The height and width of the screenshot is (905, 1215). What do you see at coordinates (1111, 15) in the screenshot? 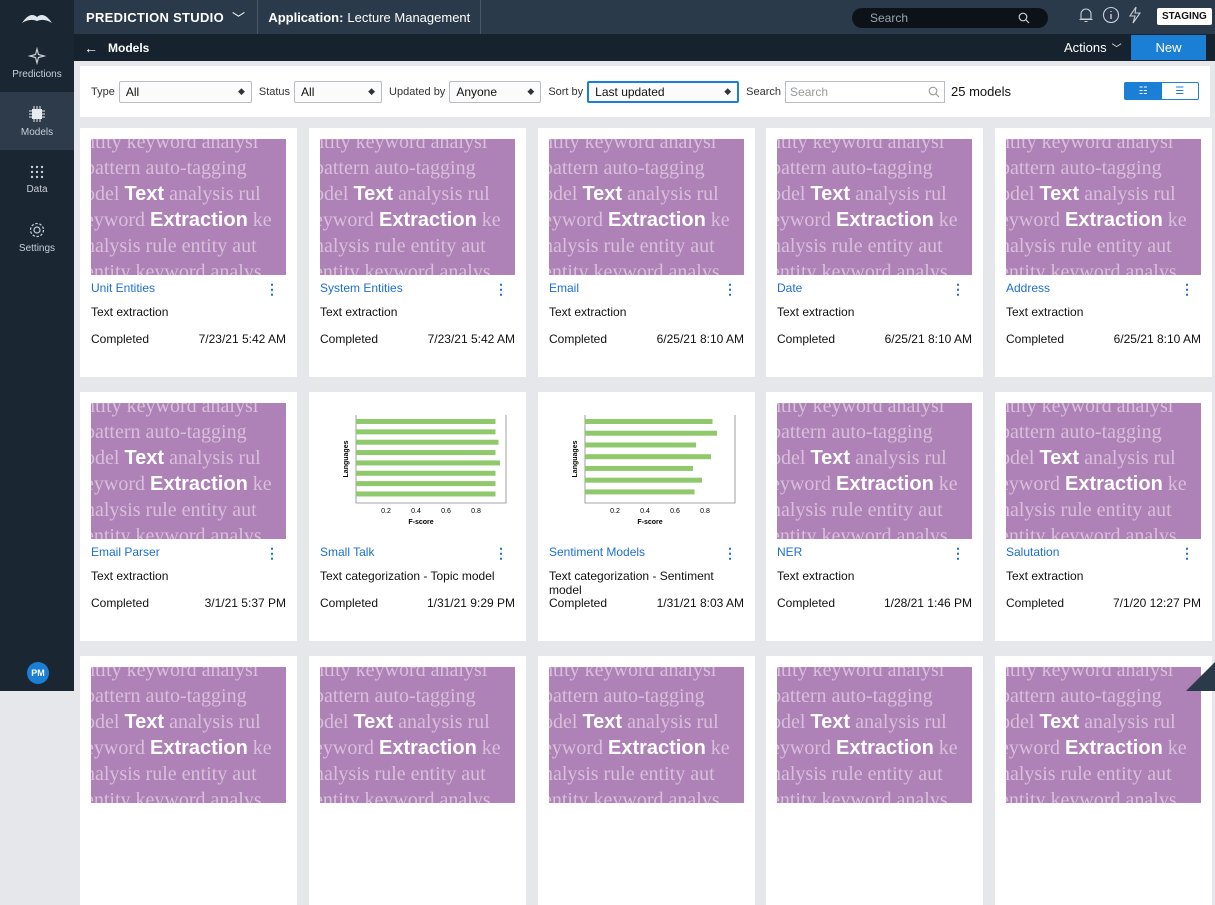
I see `info-icon` at bounding box center [1111, 15].